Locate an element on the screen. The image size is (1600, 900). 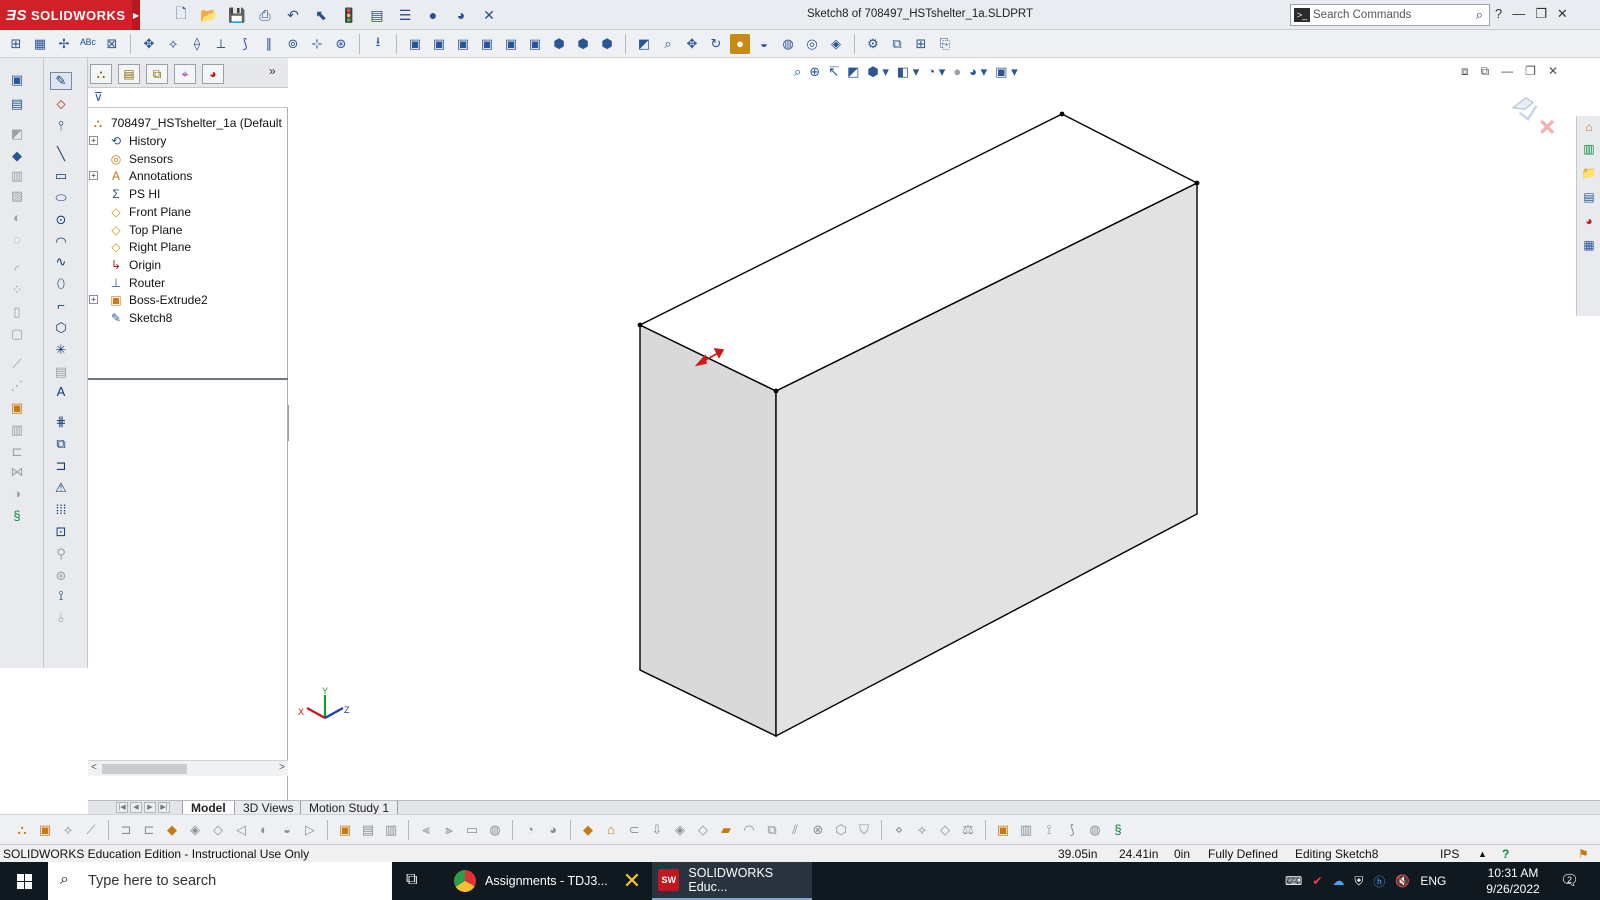
configuration-manager-tab-icon: ⧉ is located at coordinates (157, 74).